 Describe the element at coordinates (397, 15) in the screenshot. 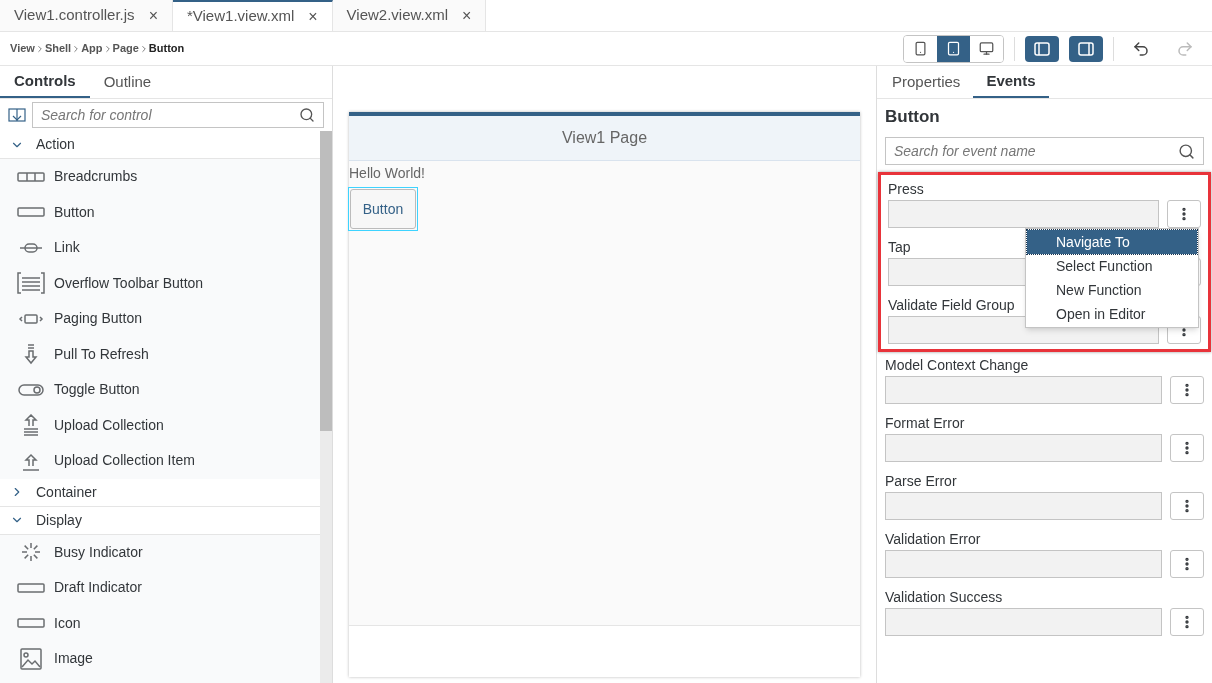

I see `tab-label: View2.view.xml` at that location.